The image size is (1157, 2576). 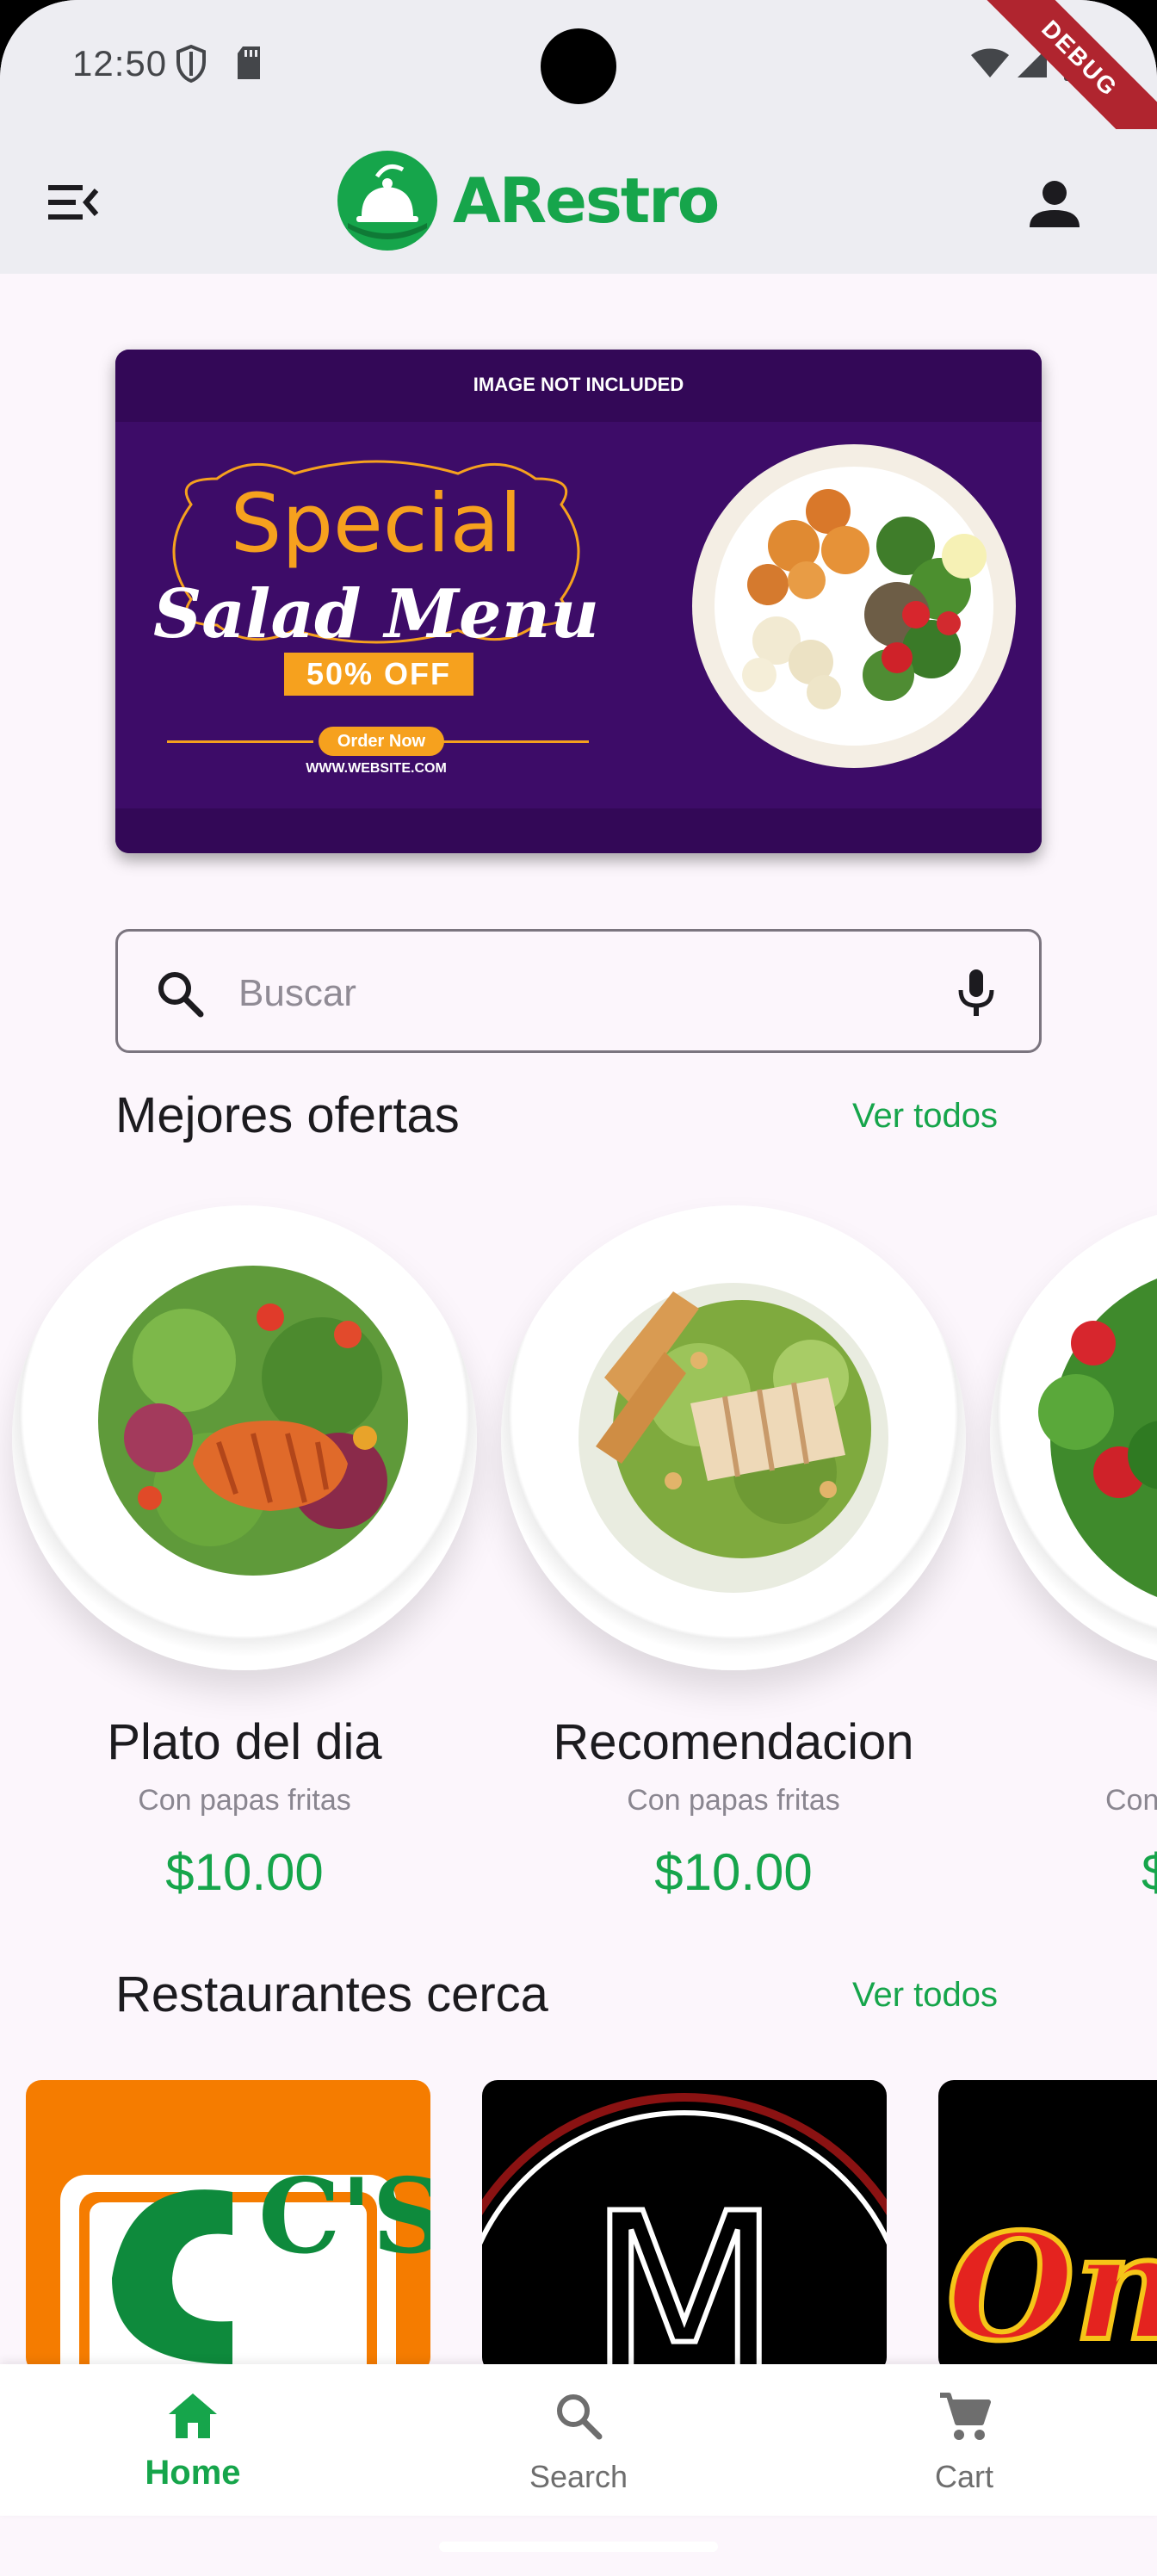 I want to click on nav-home: Home, so click(x=193, y=2440).